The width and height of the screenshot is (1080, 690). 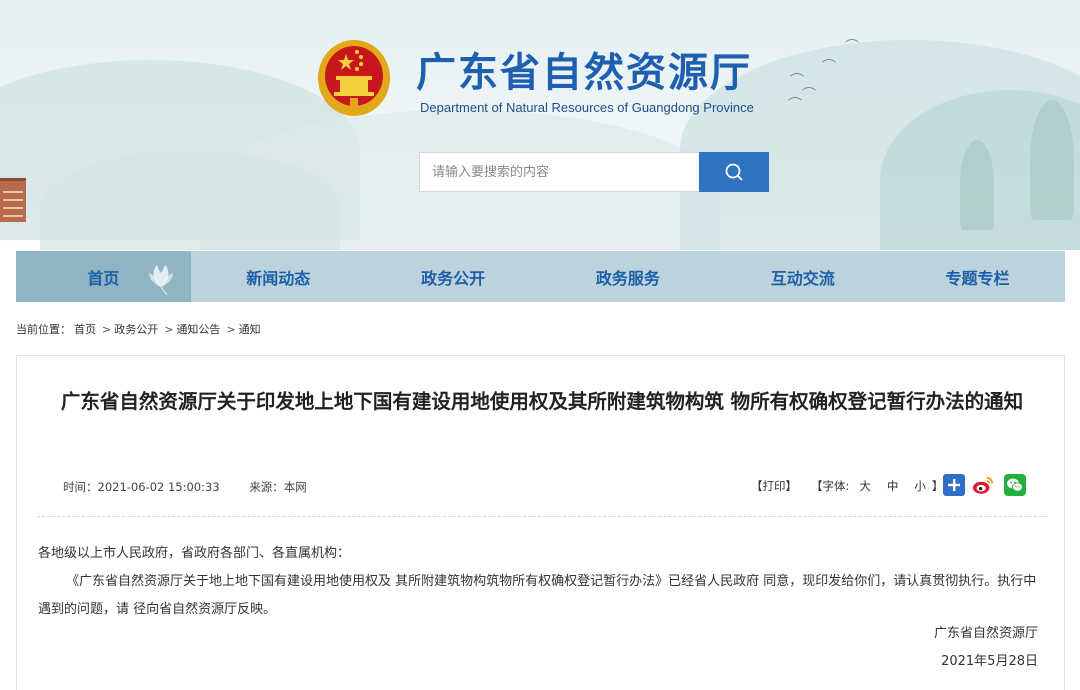 I want to click on nav-item-government-affairs: 政务公开, so click(x=453, y=276).